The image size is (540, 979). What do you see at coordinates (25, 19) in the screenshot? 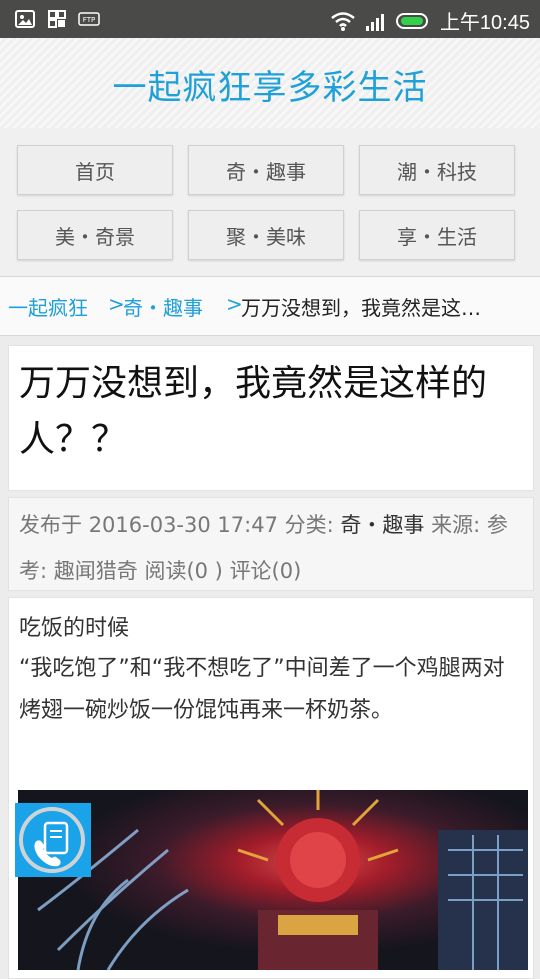
I see `image-icon` at bounding box center [25, 19].